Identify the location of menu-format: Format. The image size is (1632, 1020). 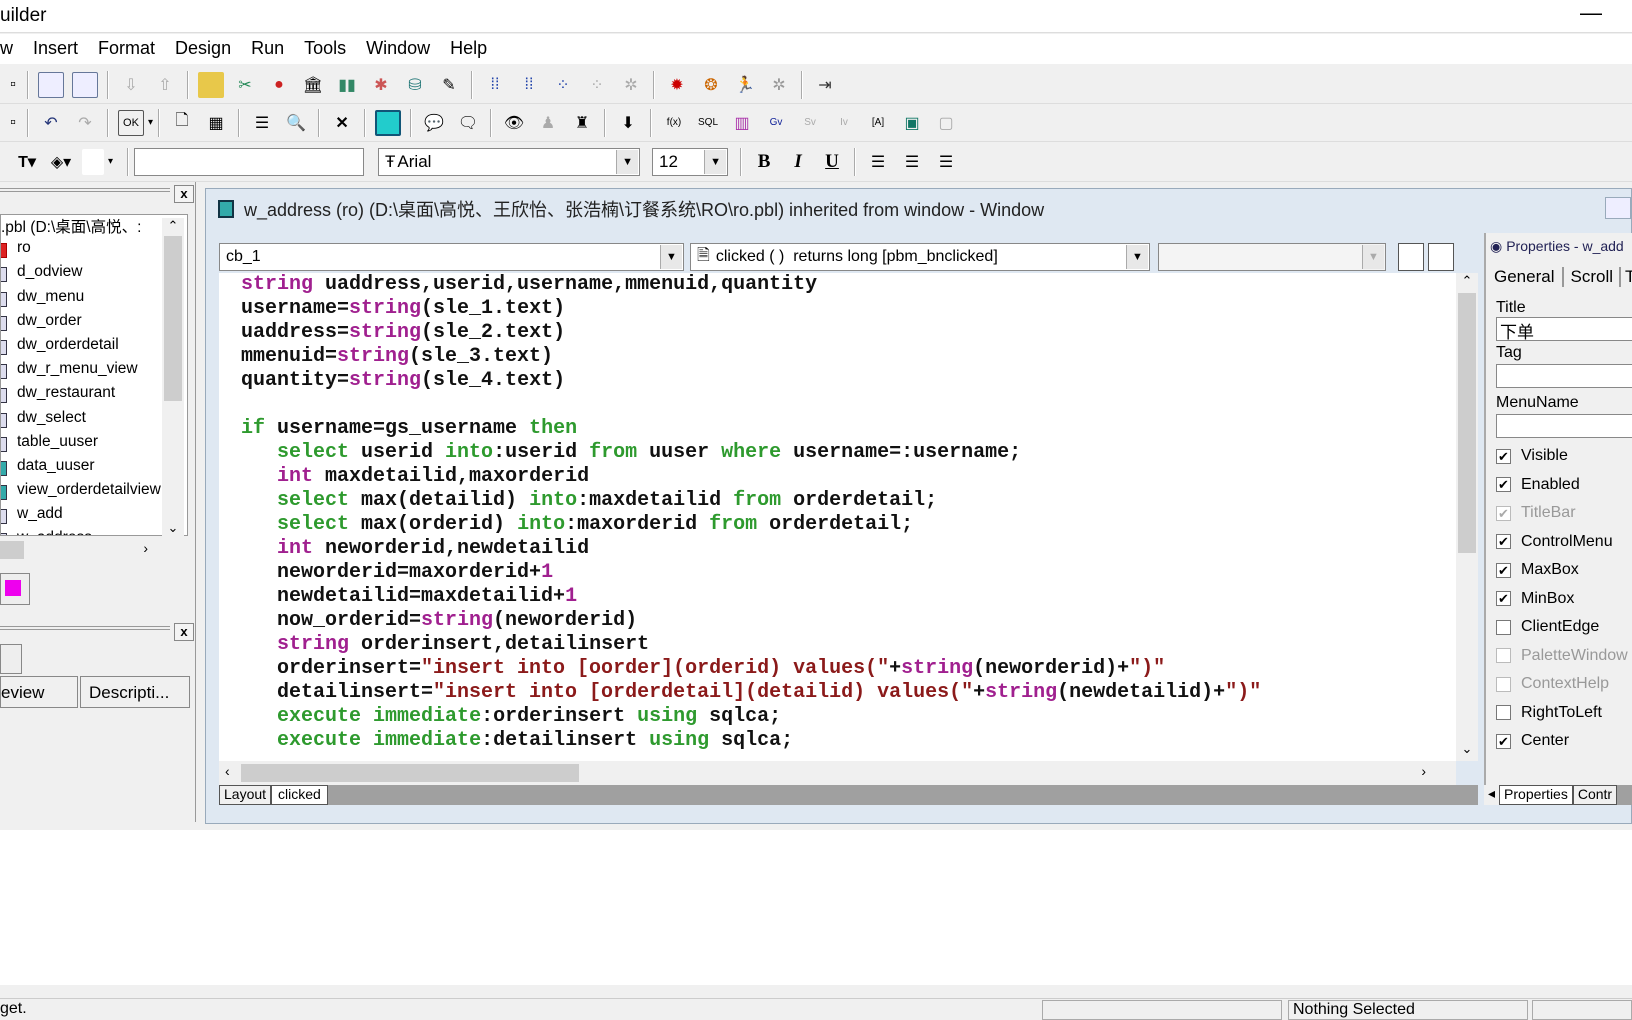
(126, 49).